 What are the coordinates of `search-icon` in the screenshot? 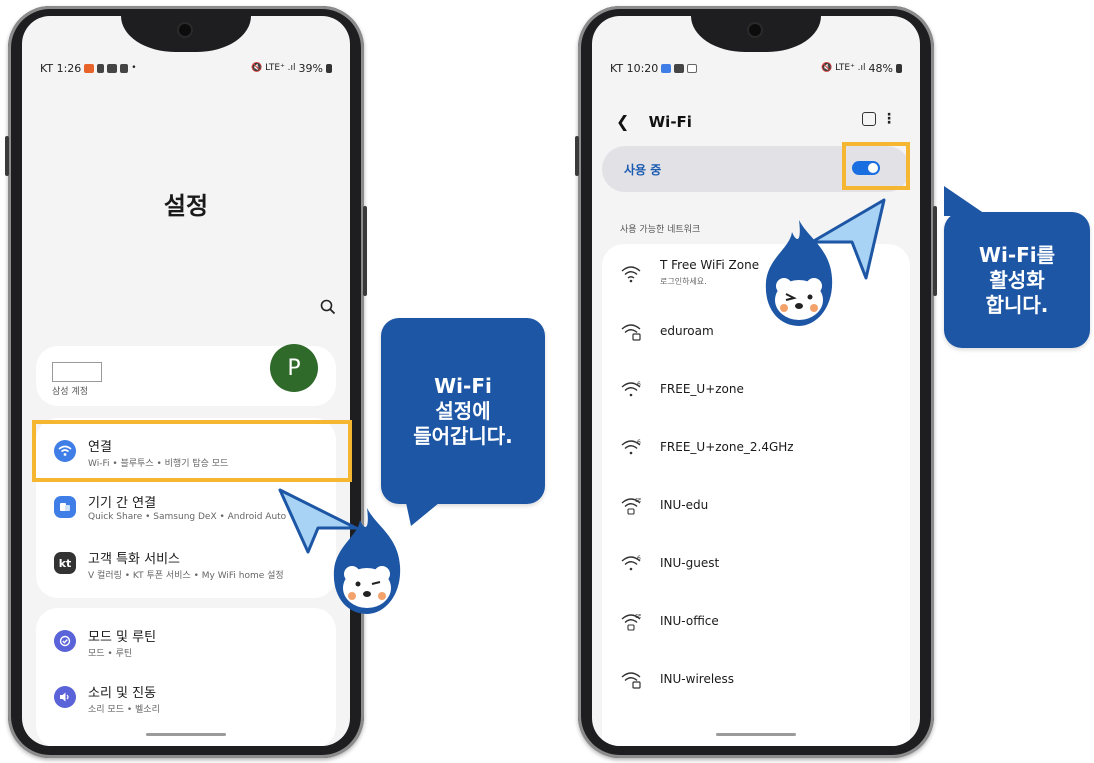 It's located at (328, 307).